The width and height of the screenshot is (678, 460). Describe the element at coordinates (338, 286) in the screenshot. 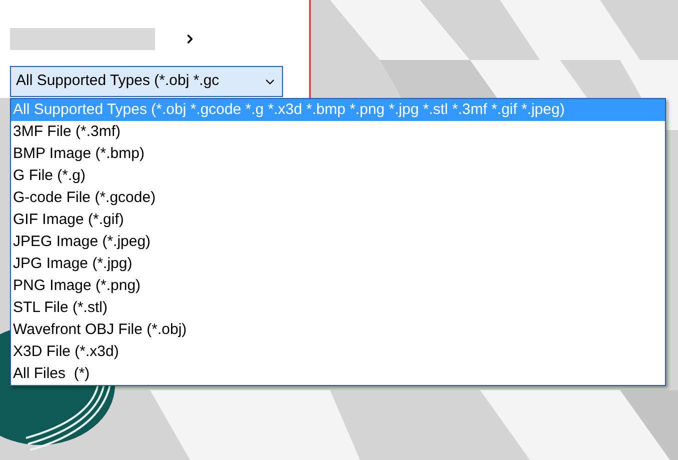

I see `dropdown-option: PNG Image (*.png)` at that location.